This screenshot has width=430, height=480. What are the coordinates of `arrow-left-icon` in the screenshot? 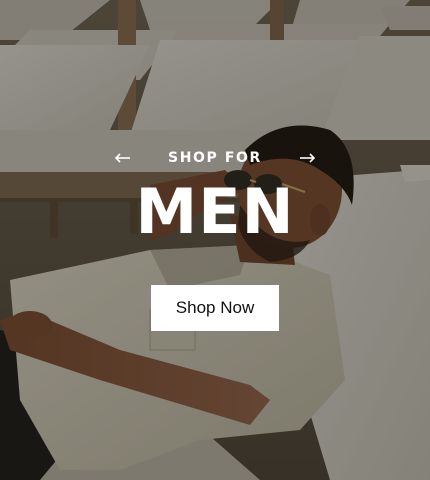 It's located at (122, 158).